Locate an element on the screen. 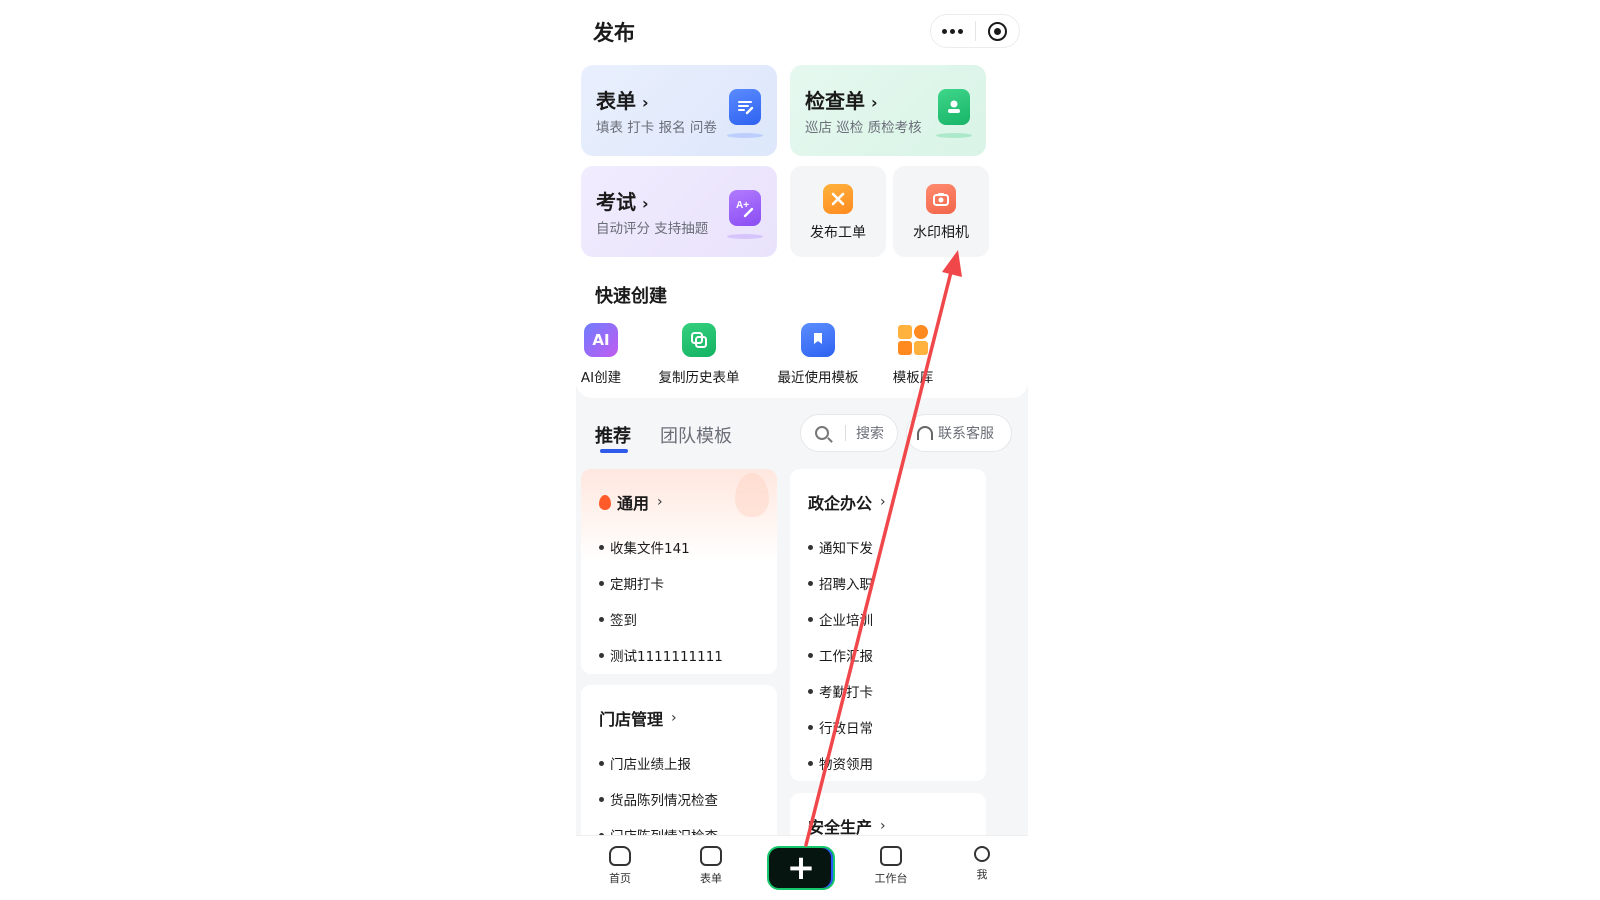  plus-icon: + is located at coordinates (801, 868).